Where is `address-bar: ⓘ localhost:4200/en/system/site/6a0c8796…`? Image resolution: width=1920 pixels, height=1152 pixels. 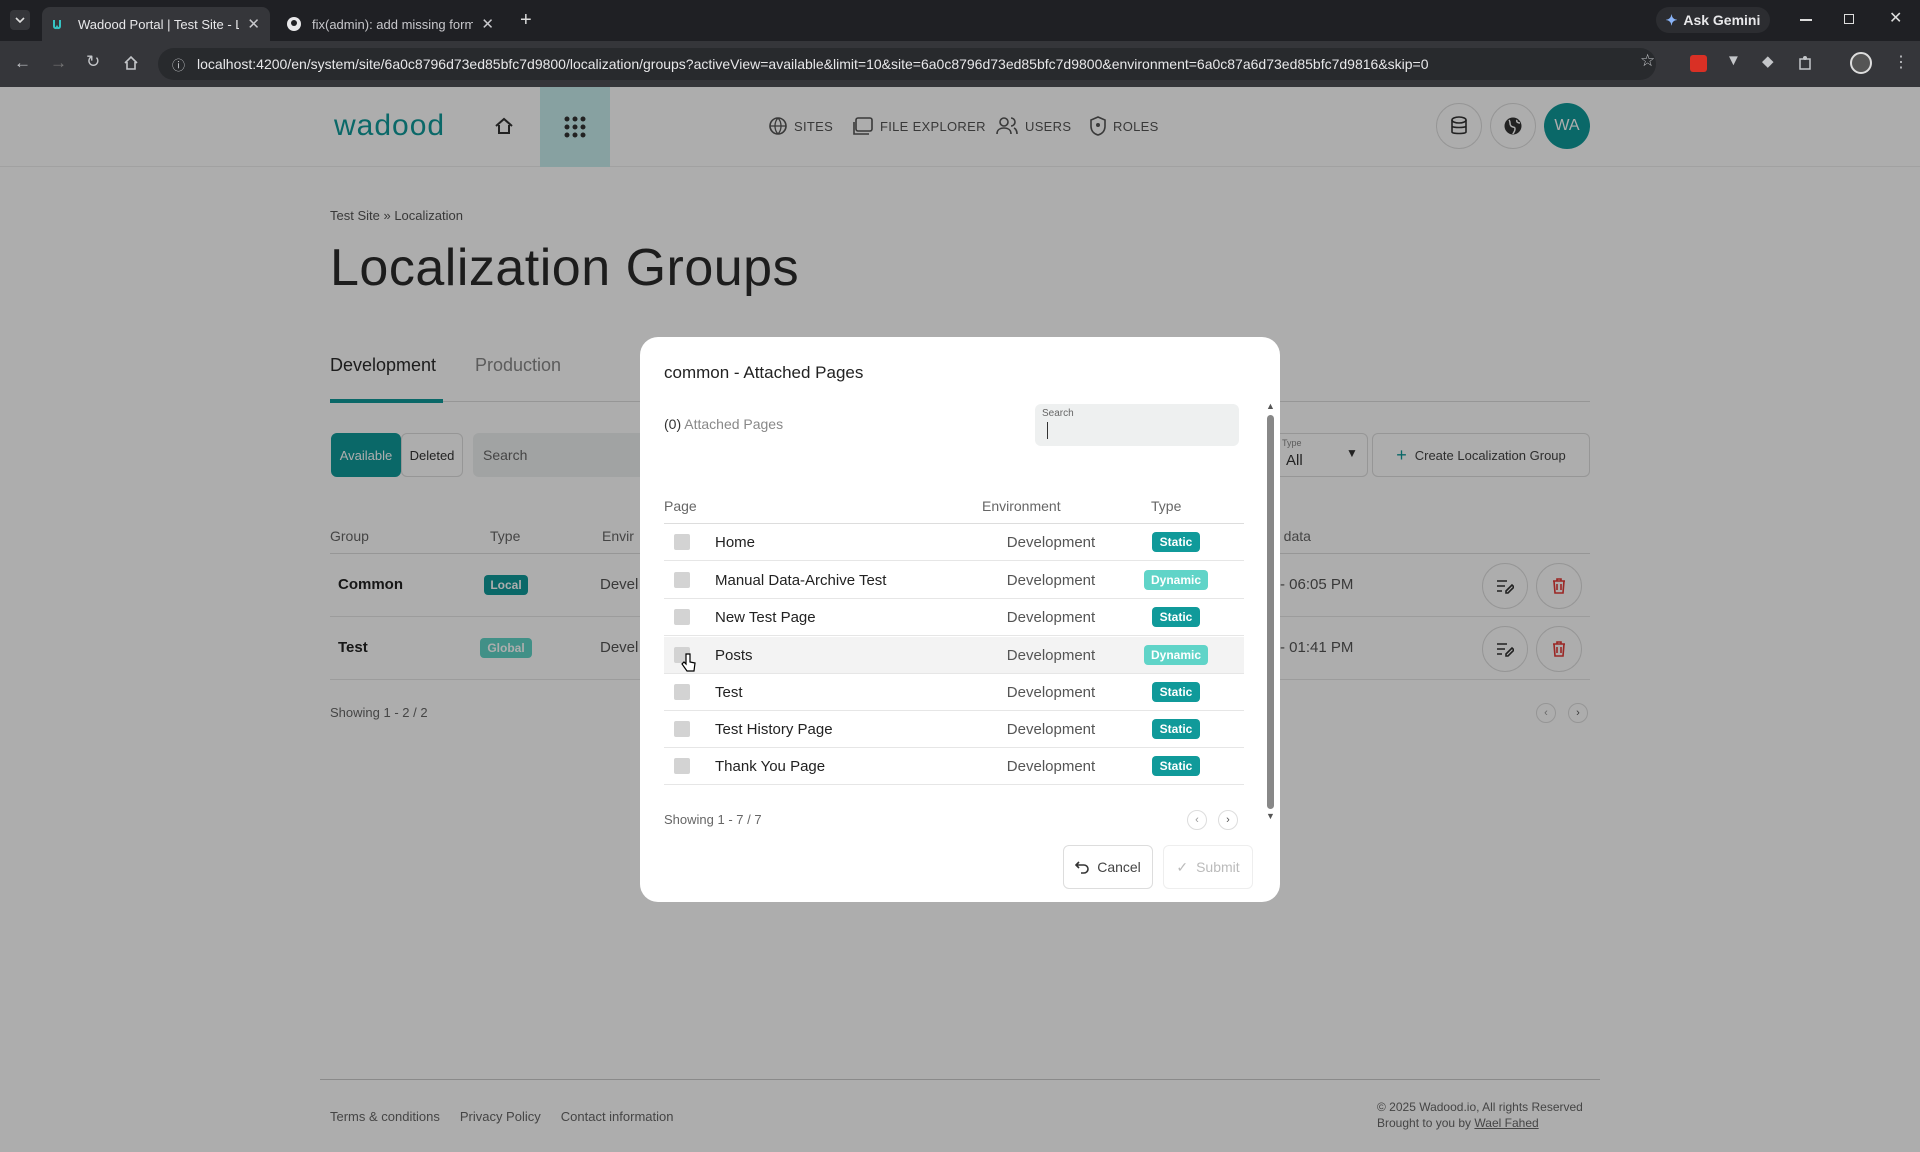
address-bar: ⓘ localhost:4200/en/system/site/6a0c8796… is located at coordinates (907, 64).